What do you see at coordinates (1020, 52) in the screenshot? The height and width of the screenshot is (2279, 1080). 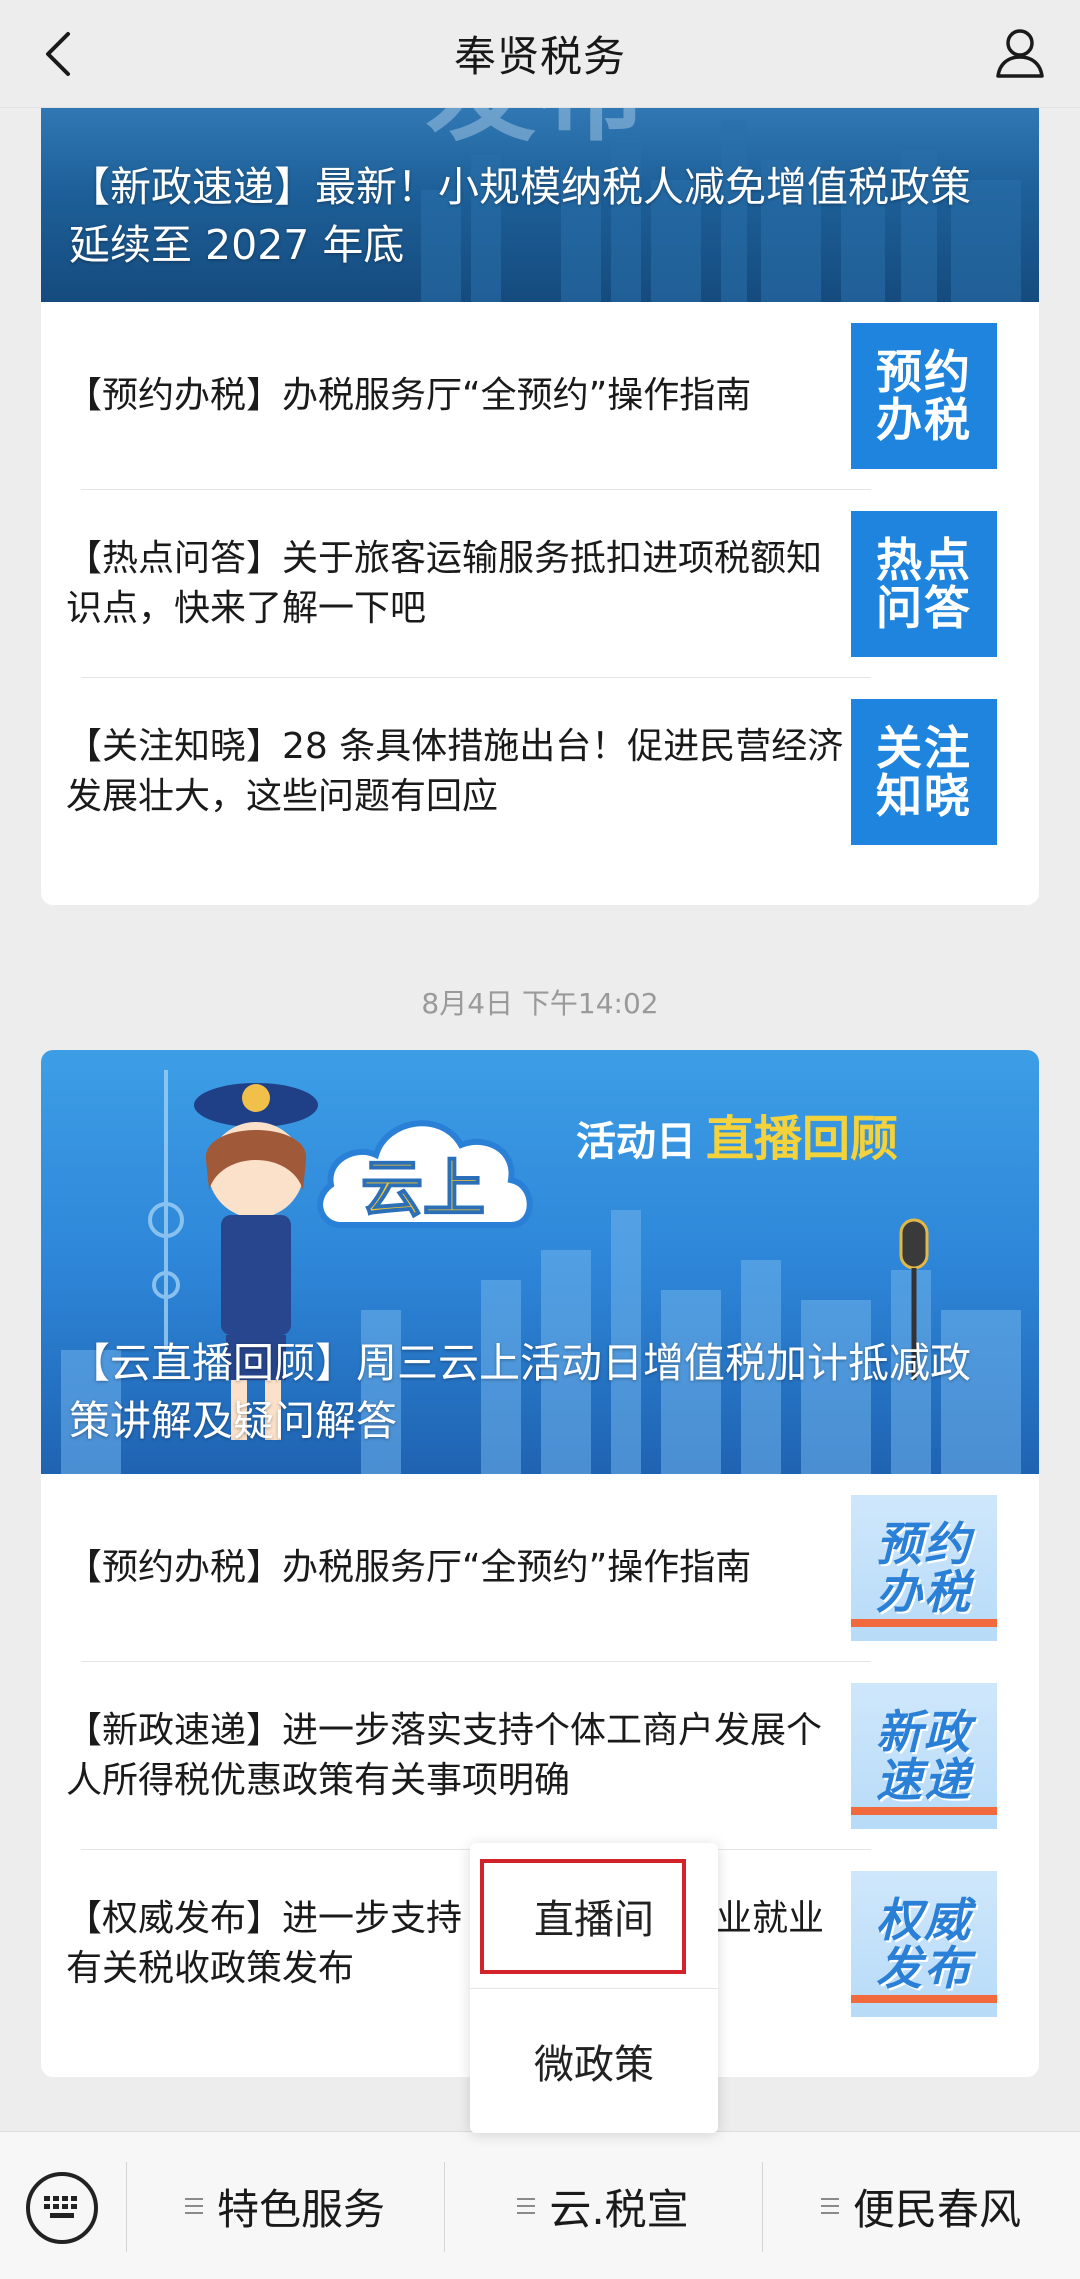 I see `user-icon` at bounding box center [1020, 52].